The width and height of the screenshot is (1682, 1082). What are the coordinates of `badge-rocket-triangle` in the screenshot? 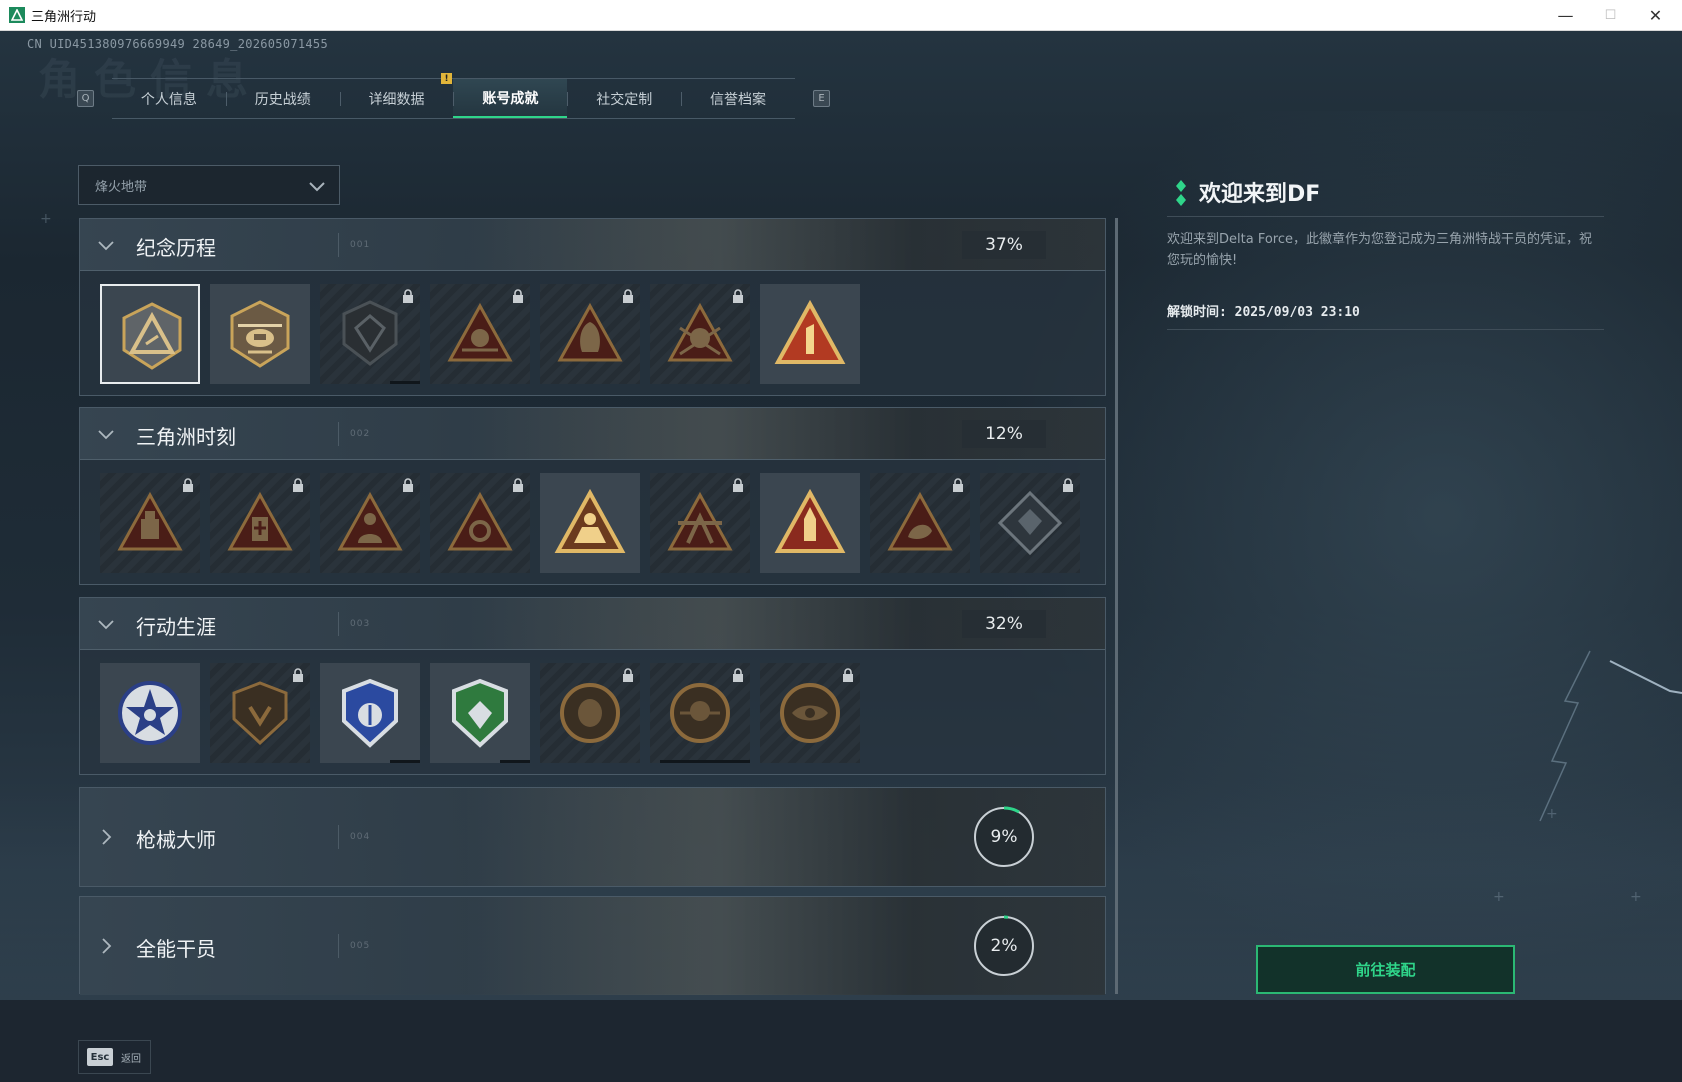 It's located at (810, 523).